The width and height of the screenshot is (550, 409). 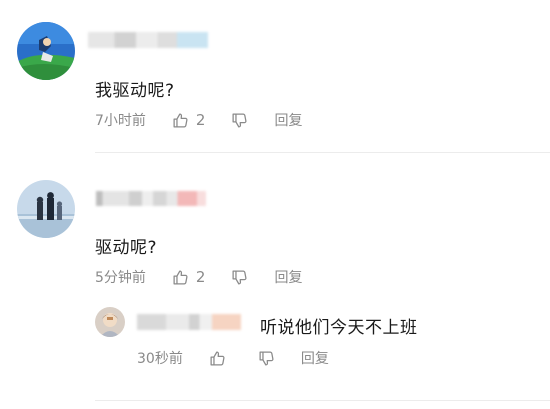 What do you see at coordinates (233, 358) in the screenshot?
I see `reply-meta: 30秒前 回复` at bounding box center [233, 358].